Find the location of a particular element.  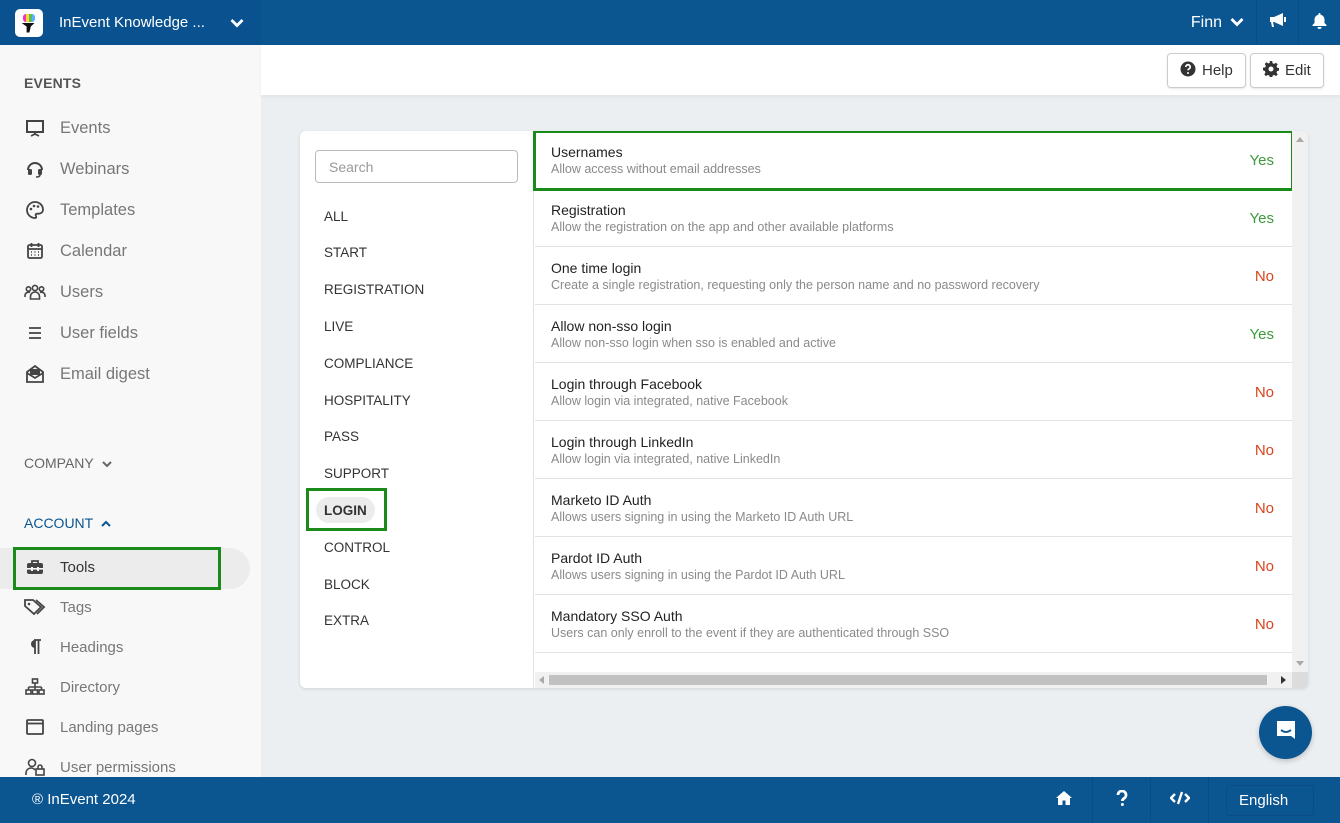

sidebar-item-landing-pages: Landing pages is located at coordinates (91, 727).